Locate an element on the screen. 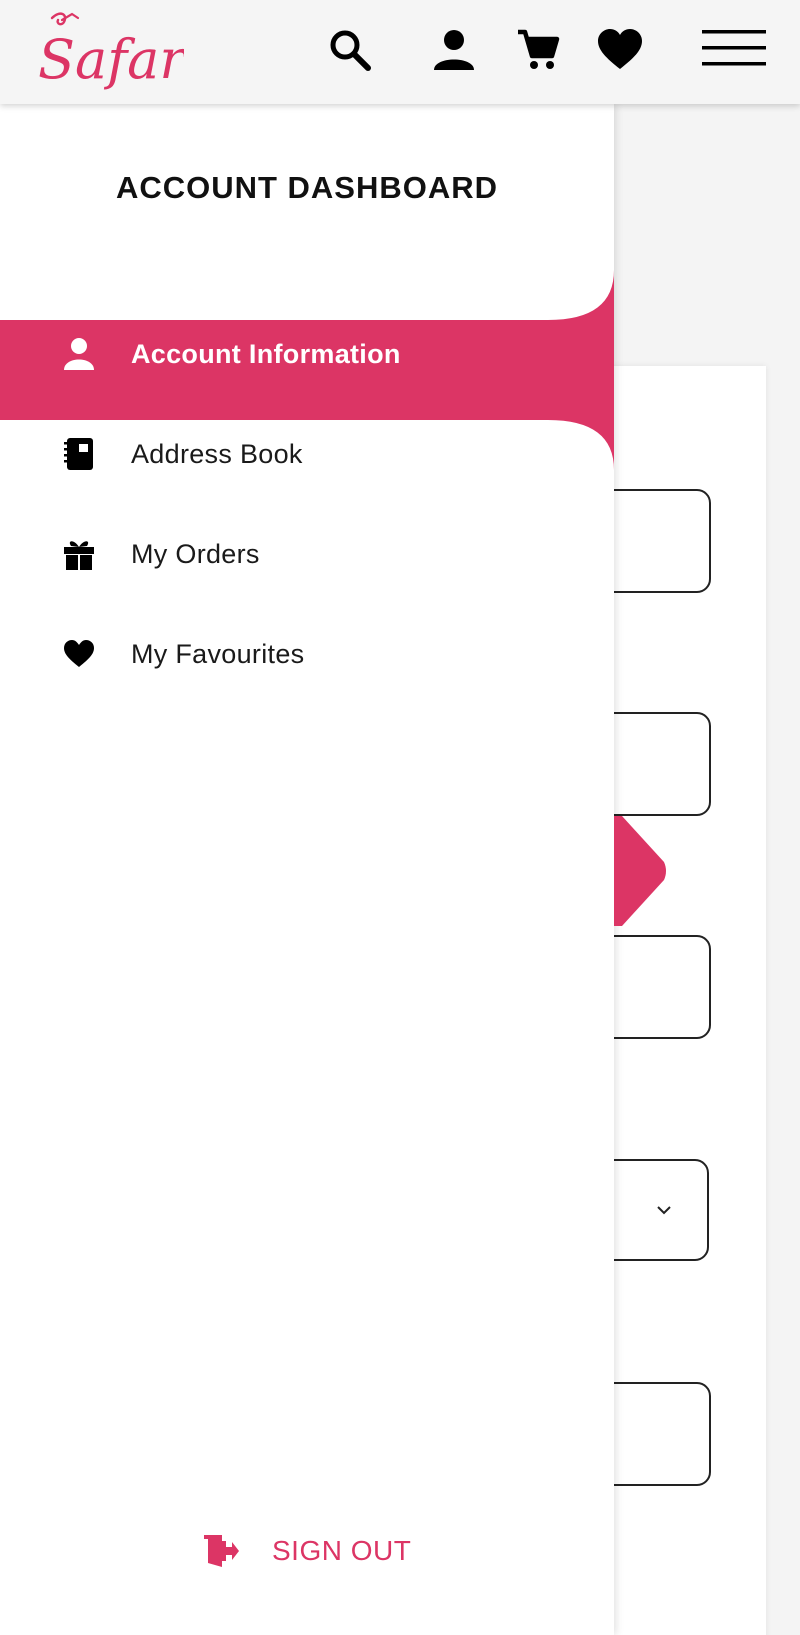  sign-out-icon is located at coordinates (221, 1551).